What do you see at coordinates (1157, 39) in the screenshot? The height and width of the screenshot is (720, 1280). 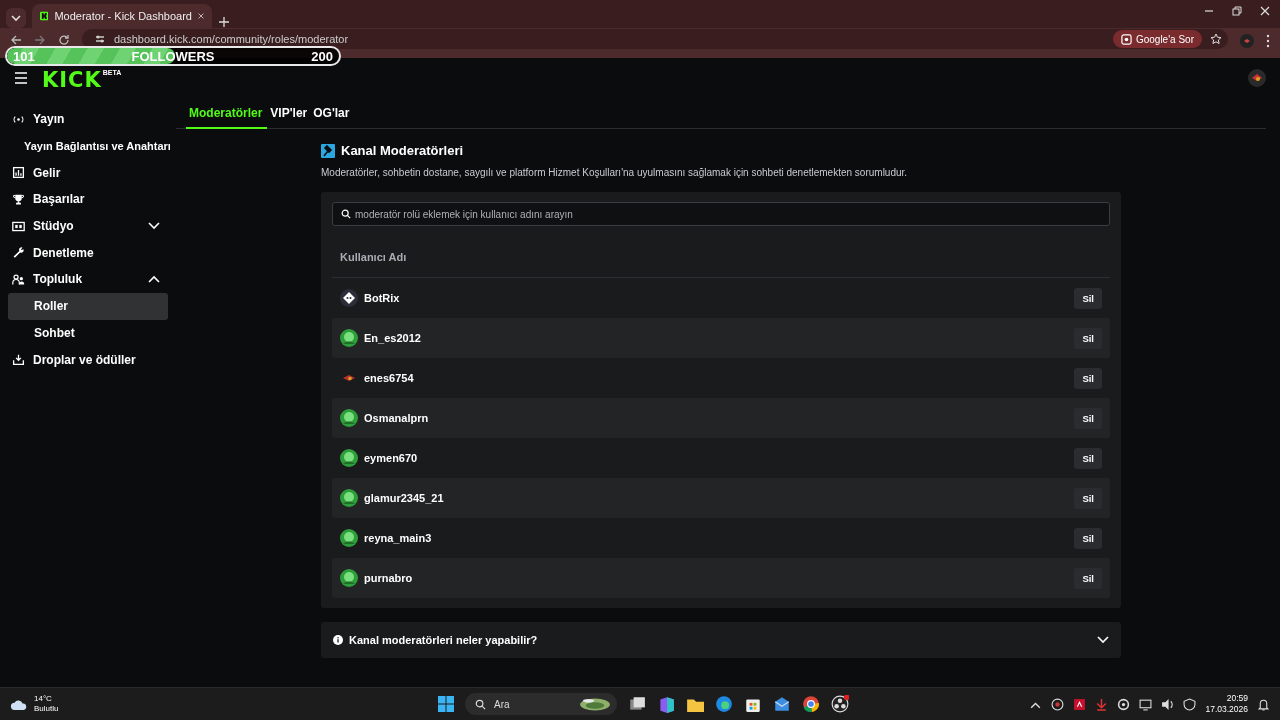 I see `ask-google-button: Google'a Sor` at bounding box center [1157, 39].